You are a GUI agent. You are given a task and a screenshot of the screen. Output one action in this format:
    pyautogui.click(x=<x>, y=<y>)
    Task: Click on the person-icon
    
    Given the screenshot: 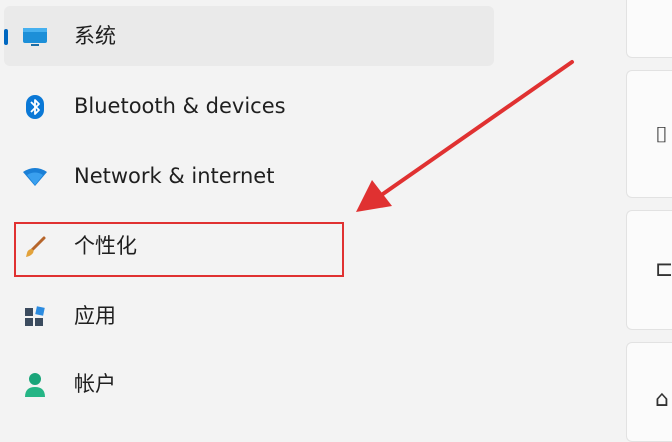 What is the action you would take?
    pyautogui.click(x=35, y=385)
    